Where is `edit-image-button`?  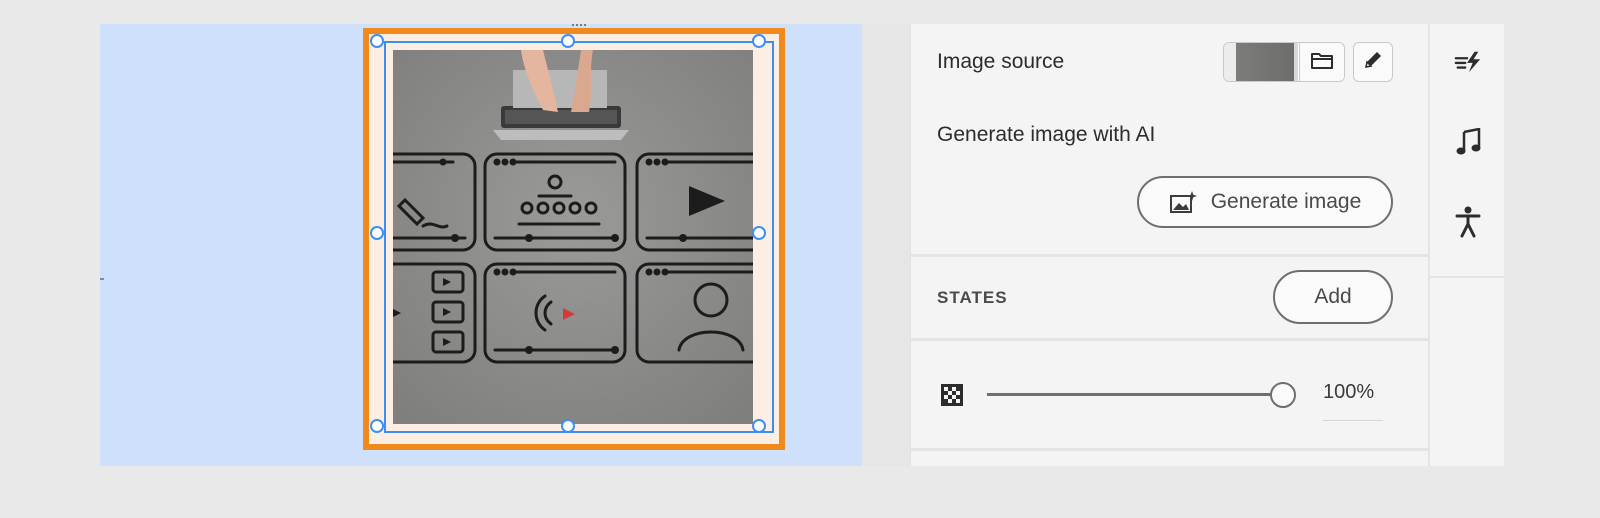
edit-image-button is located at coordinates (1373, 62).